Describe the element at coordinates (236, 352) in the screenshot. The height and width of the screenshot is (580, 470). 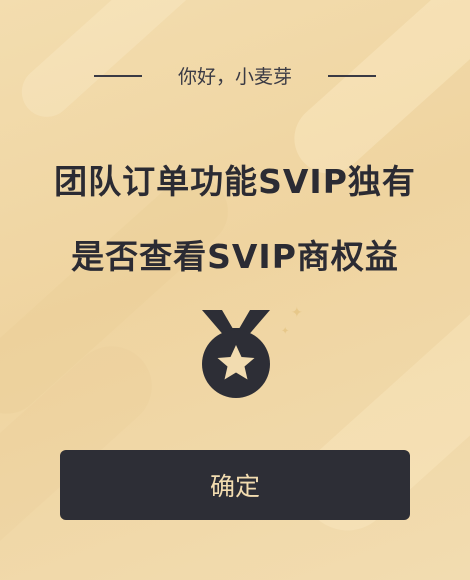
I see `medal-icon` at that location.